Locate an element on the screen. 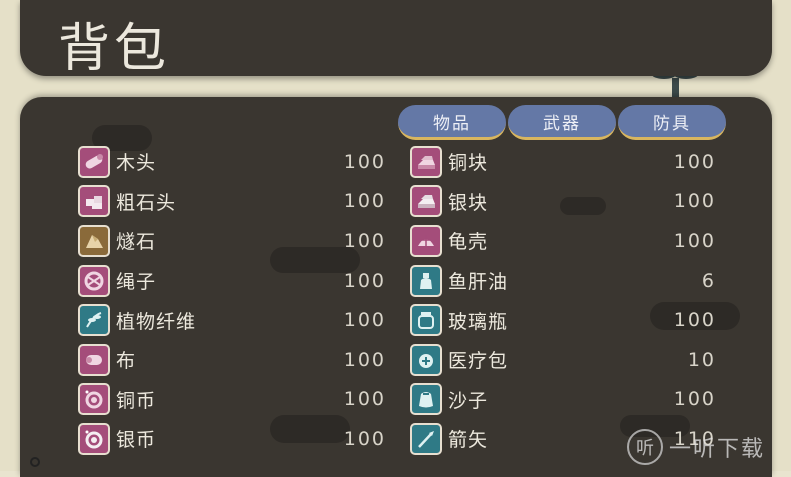  inventory-item-left-7: 银币 100 is located at coordinates (232, 439).